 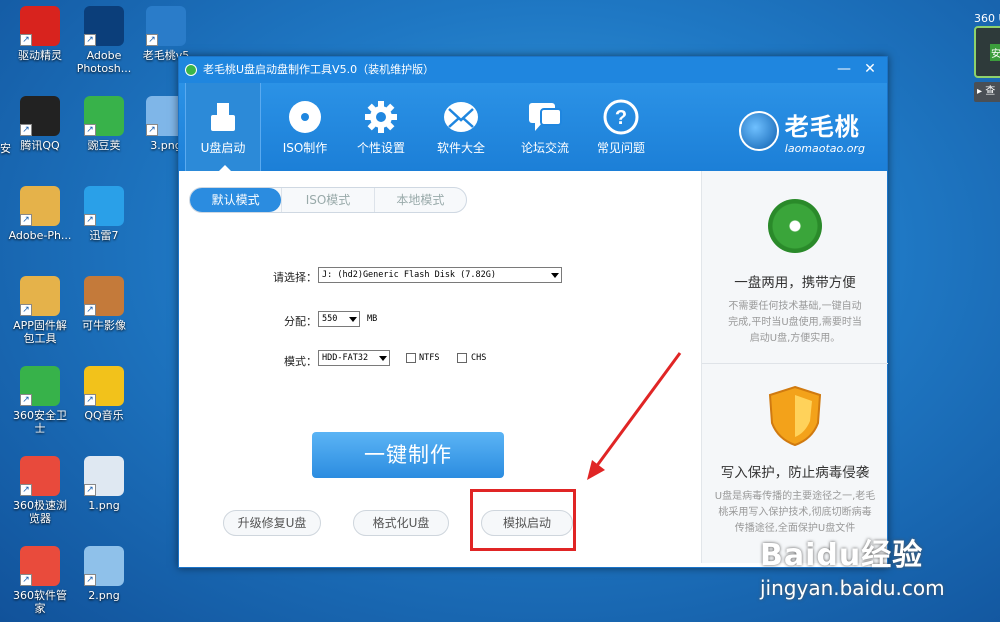 What do you see at coordinates (462, 358) in the screenshot?
I see `chs-checkbox` at bounding box center [462, 358].